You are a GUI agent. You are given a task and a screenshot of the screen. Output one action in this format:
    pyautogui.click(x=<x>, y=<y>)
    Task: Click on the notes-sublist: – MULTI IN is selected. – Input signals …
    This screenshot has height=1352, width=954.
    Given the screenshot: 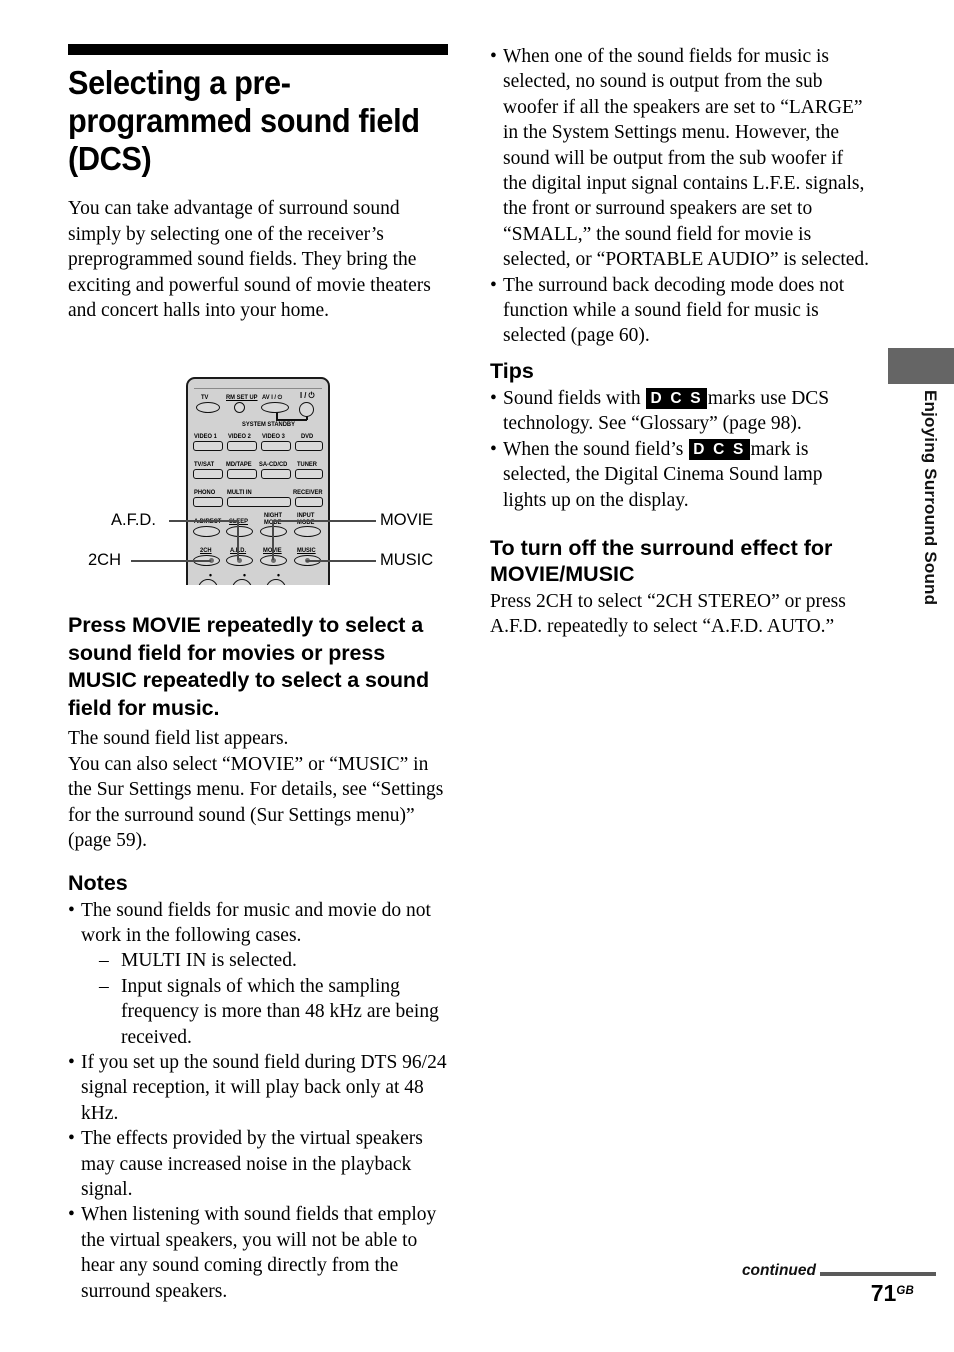 What is the action you would take?
    pyautogui.click(x=265, y=999)
    